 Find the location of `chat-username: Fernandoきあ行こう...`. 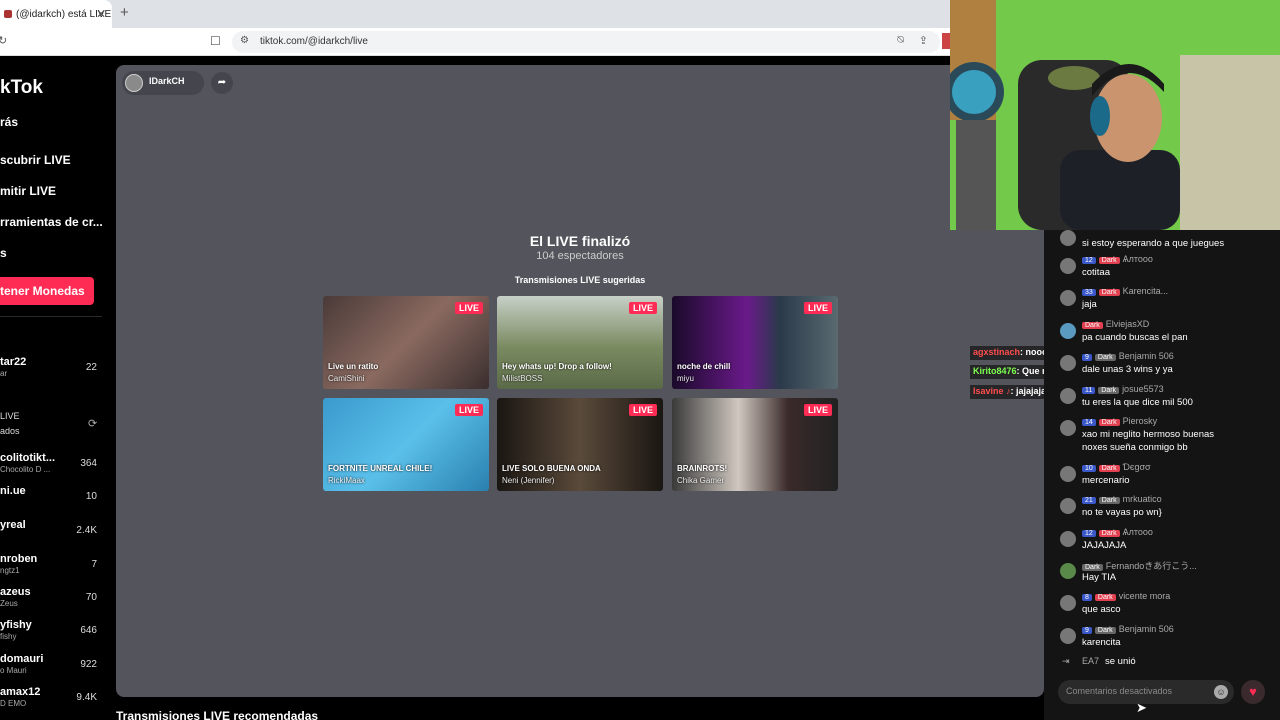

chat-username: Fernandoきあ行こう... is located at coordinates (1151, 566).